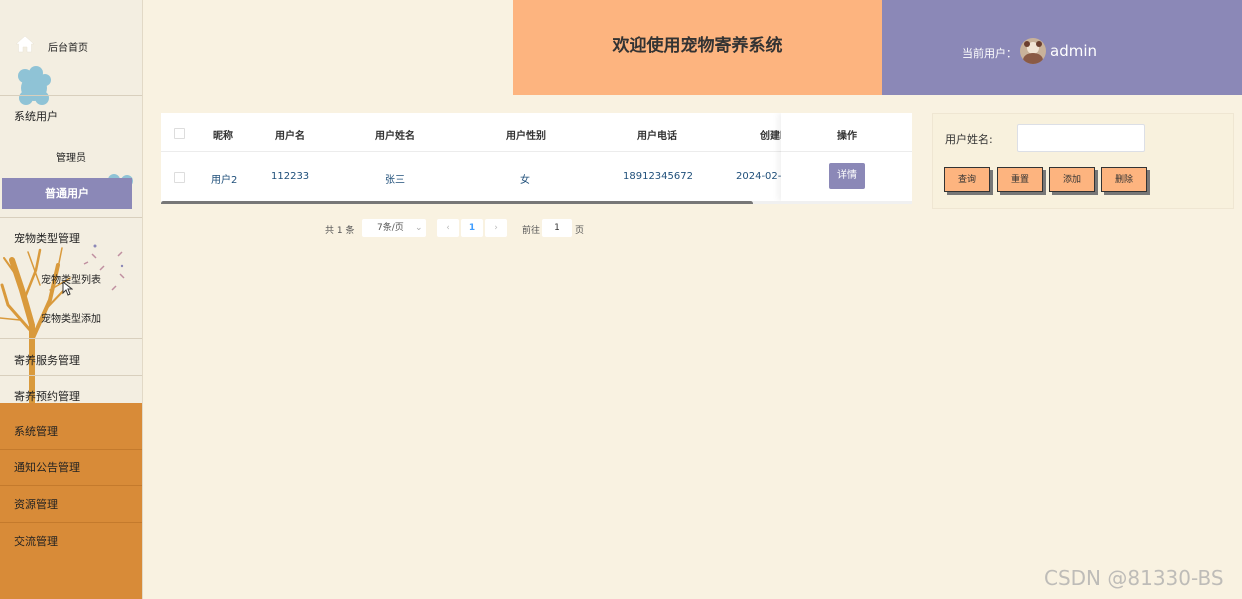  I want to click on next-page-button: ›, so click(496, 228).